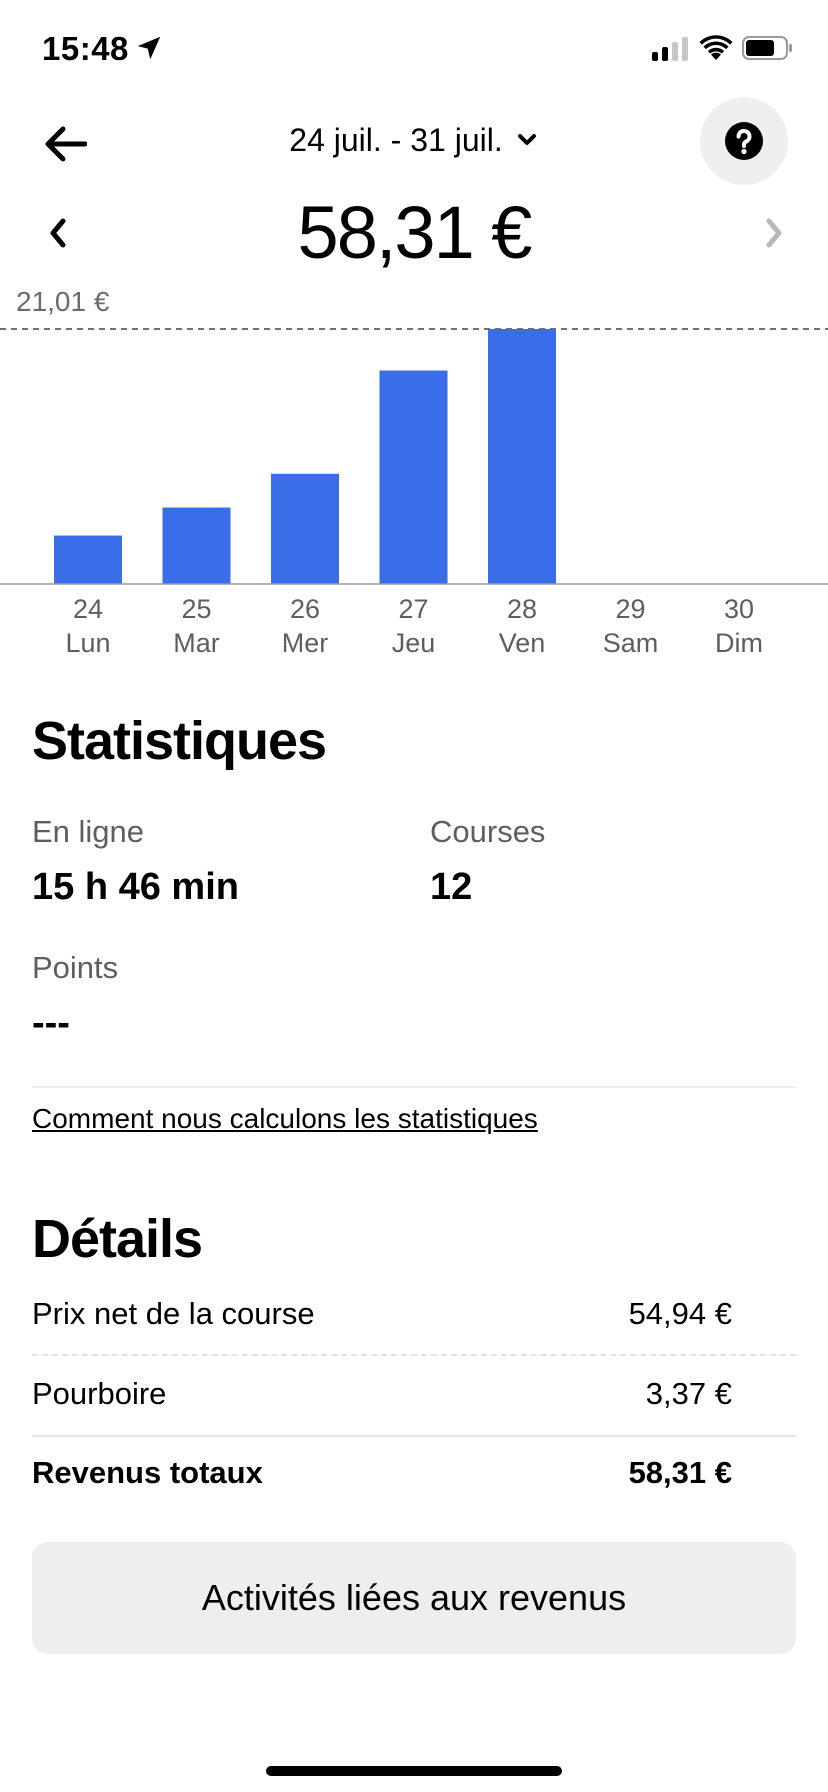 Image resolution: width=828 pixels, height=1792 pixels. What do you see at coordinates (522, 626) in the screenshot?
I see `day-label-28: 28 Ven` at bounding box center [522, 626].